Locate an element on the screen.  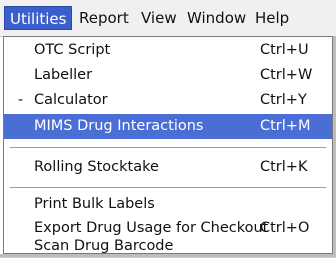
menu-utilities: Utilities is located at coordinates (38, 18).